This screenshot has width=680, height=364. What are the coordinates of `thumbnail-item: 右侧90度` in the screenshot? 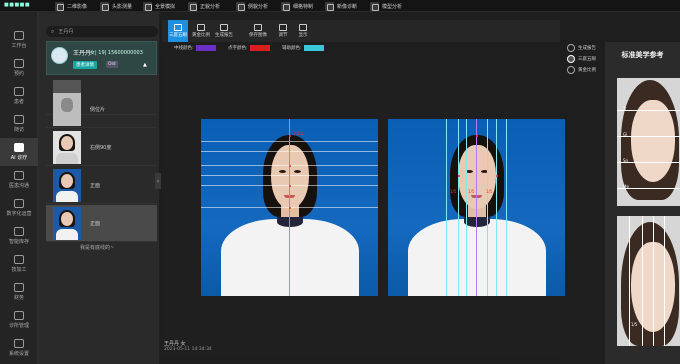 It's located at (101, 147).